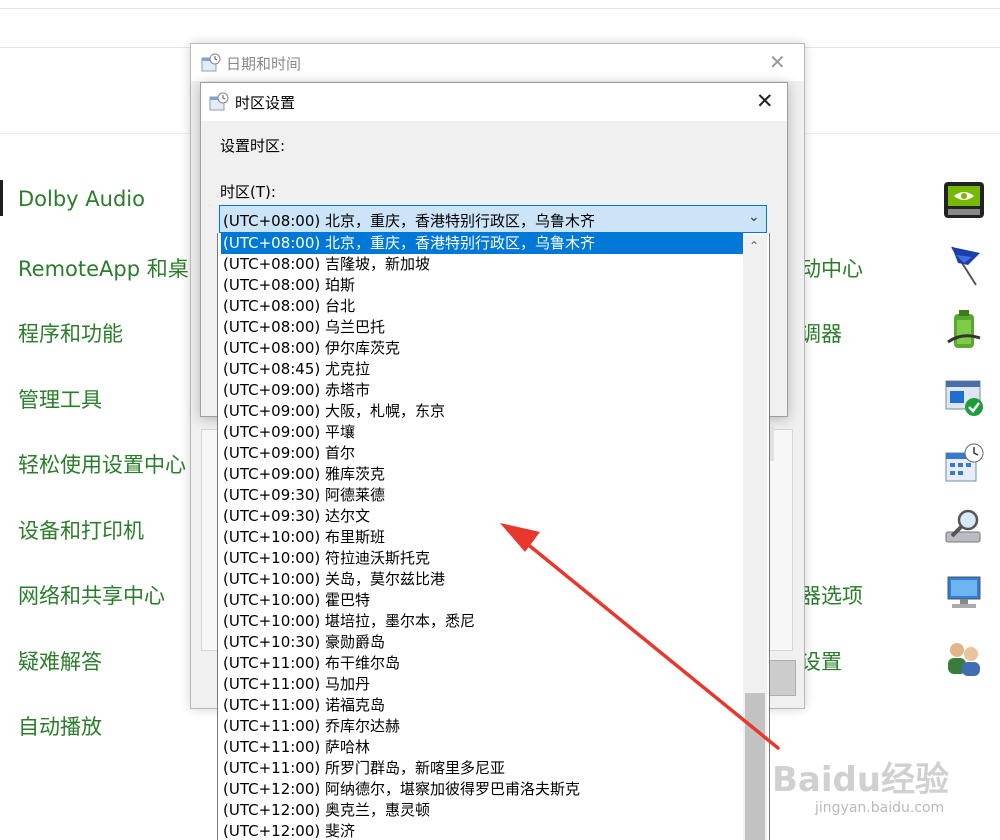  What do you see at coordinates (861, 780) in the screenshot?
I see `baidu-watermark: Baidu经验` at bounding box center [861, 780].